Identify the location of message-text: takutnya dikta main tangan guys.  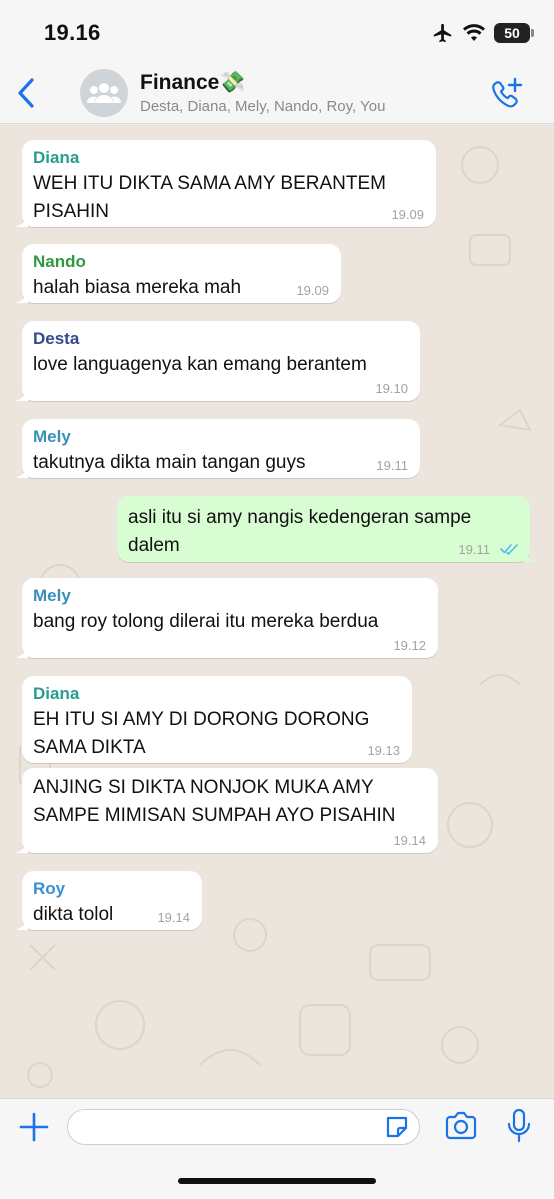
(169, 462).